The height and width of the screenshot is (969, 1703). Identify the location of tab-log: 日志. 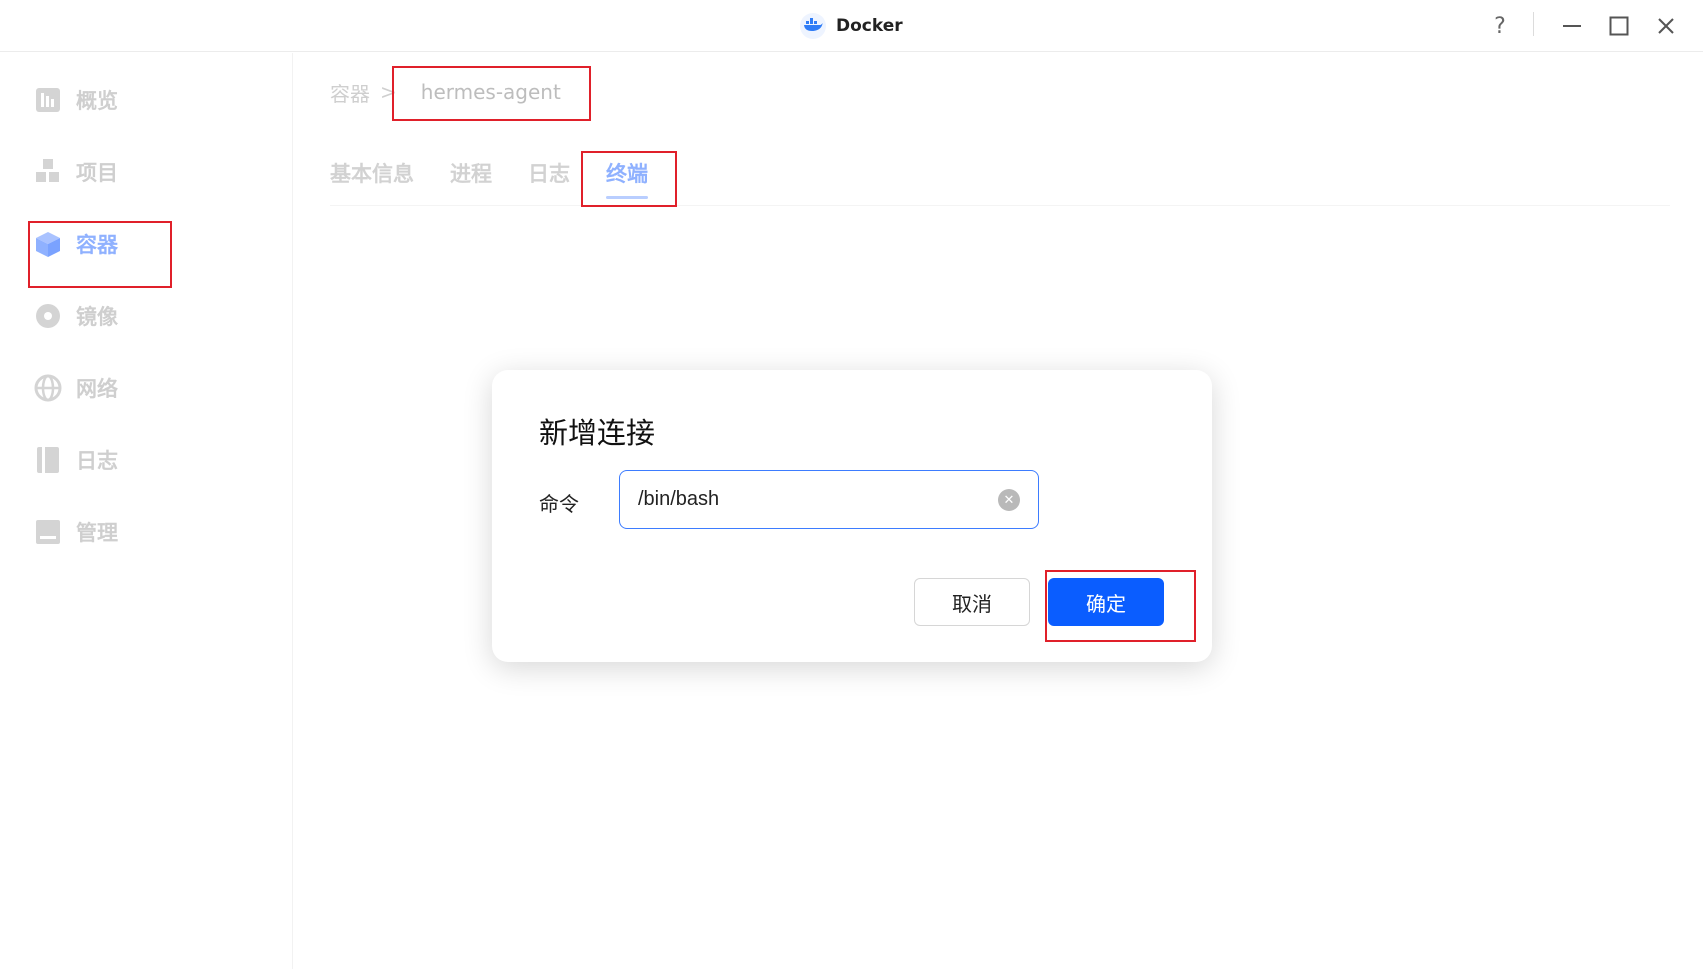
(549, 178).